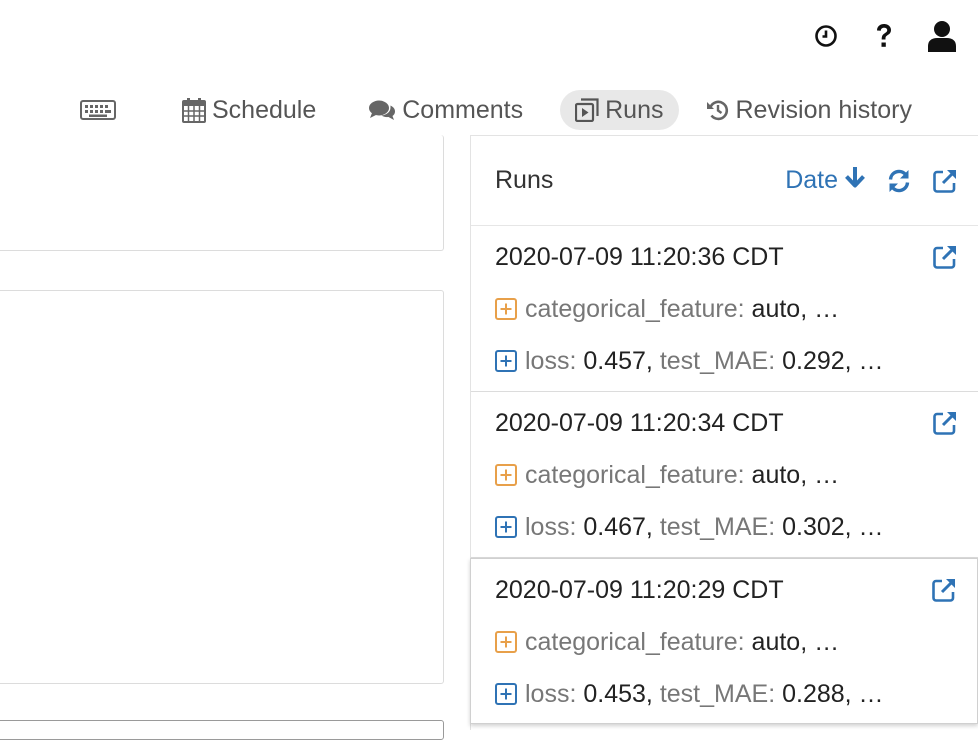  Describe the element at coordinates (264, 109) in the screenshot. I see `tab-schedule-label: Schedule` at that location.